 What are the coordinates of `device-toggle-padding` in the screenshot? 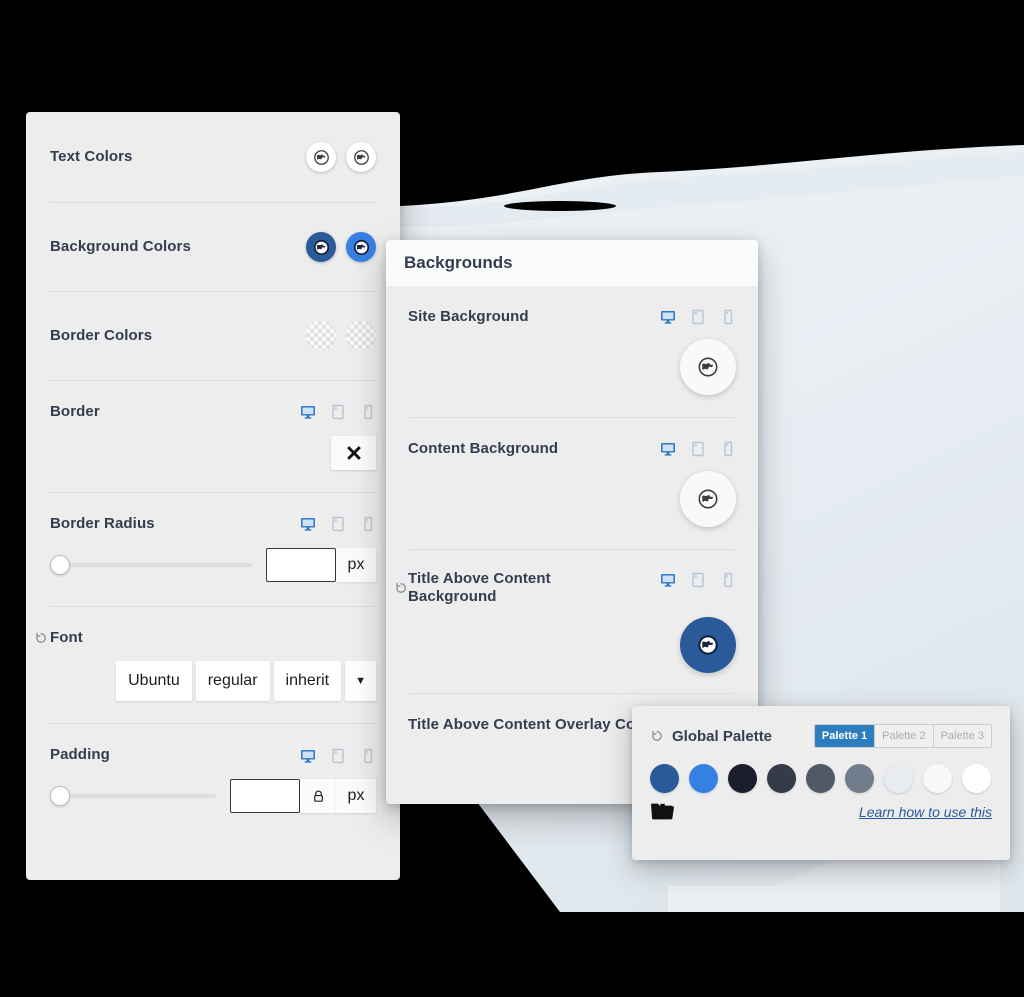 It's located at (338, 756).